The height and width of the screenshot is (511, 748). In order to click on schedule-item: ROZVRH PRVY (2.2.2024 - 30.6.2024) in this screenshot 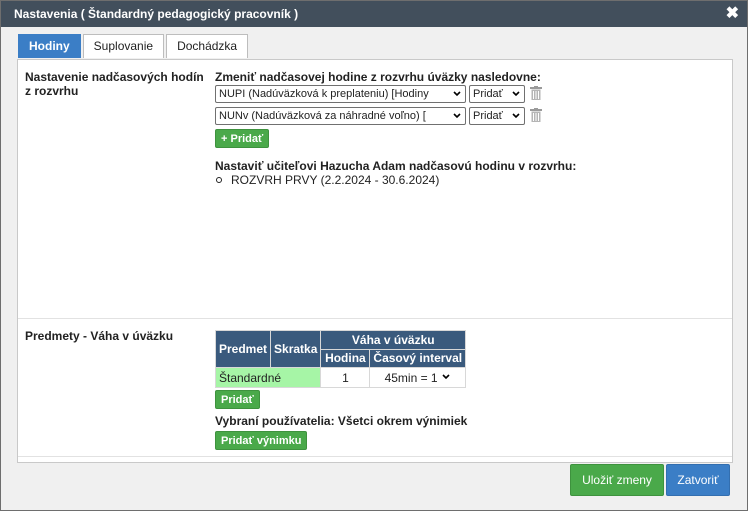, I will do `click(335, 180)`.